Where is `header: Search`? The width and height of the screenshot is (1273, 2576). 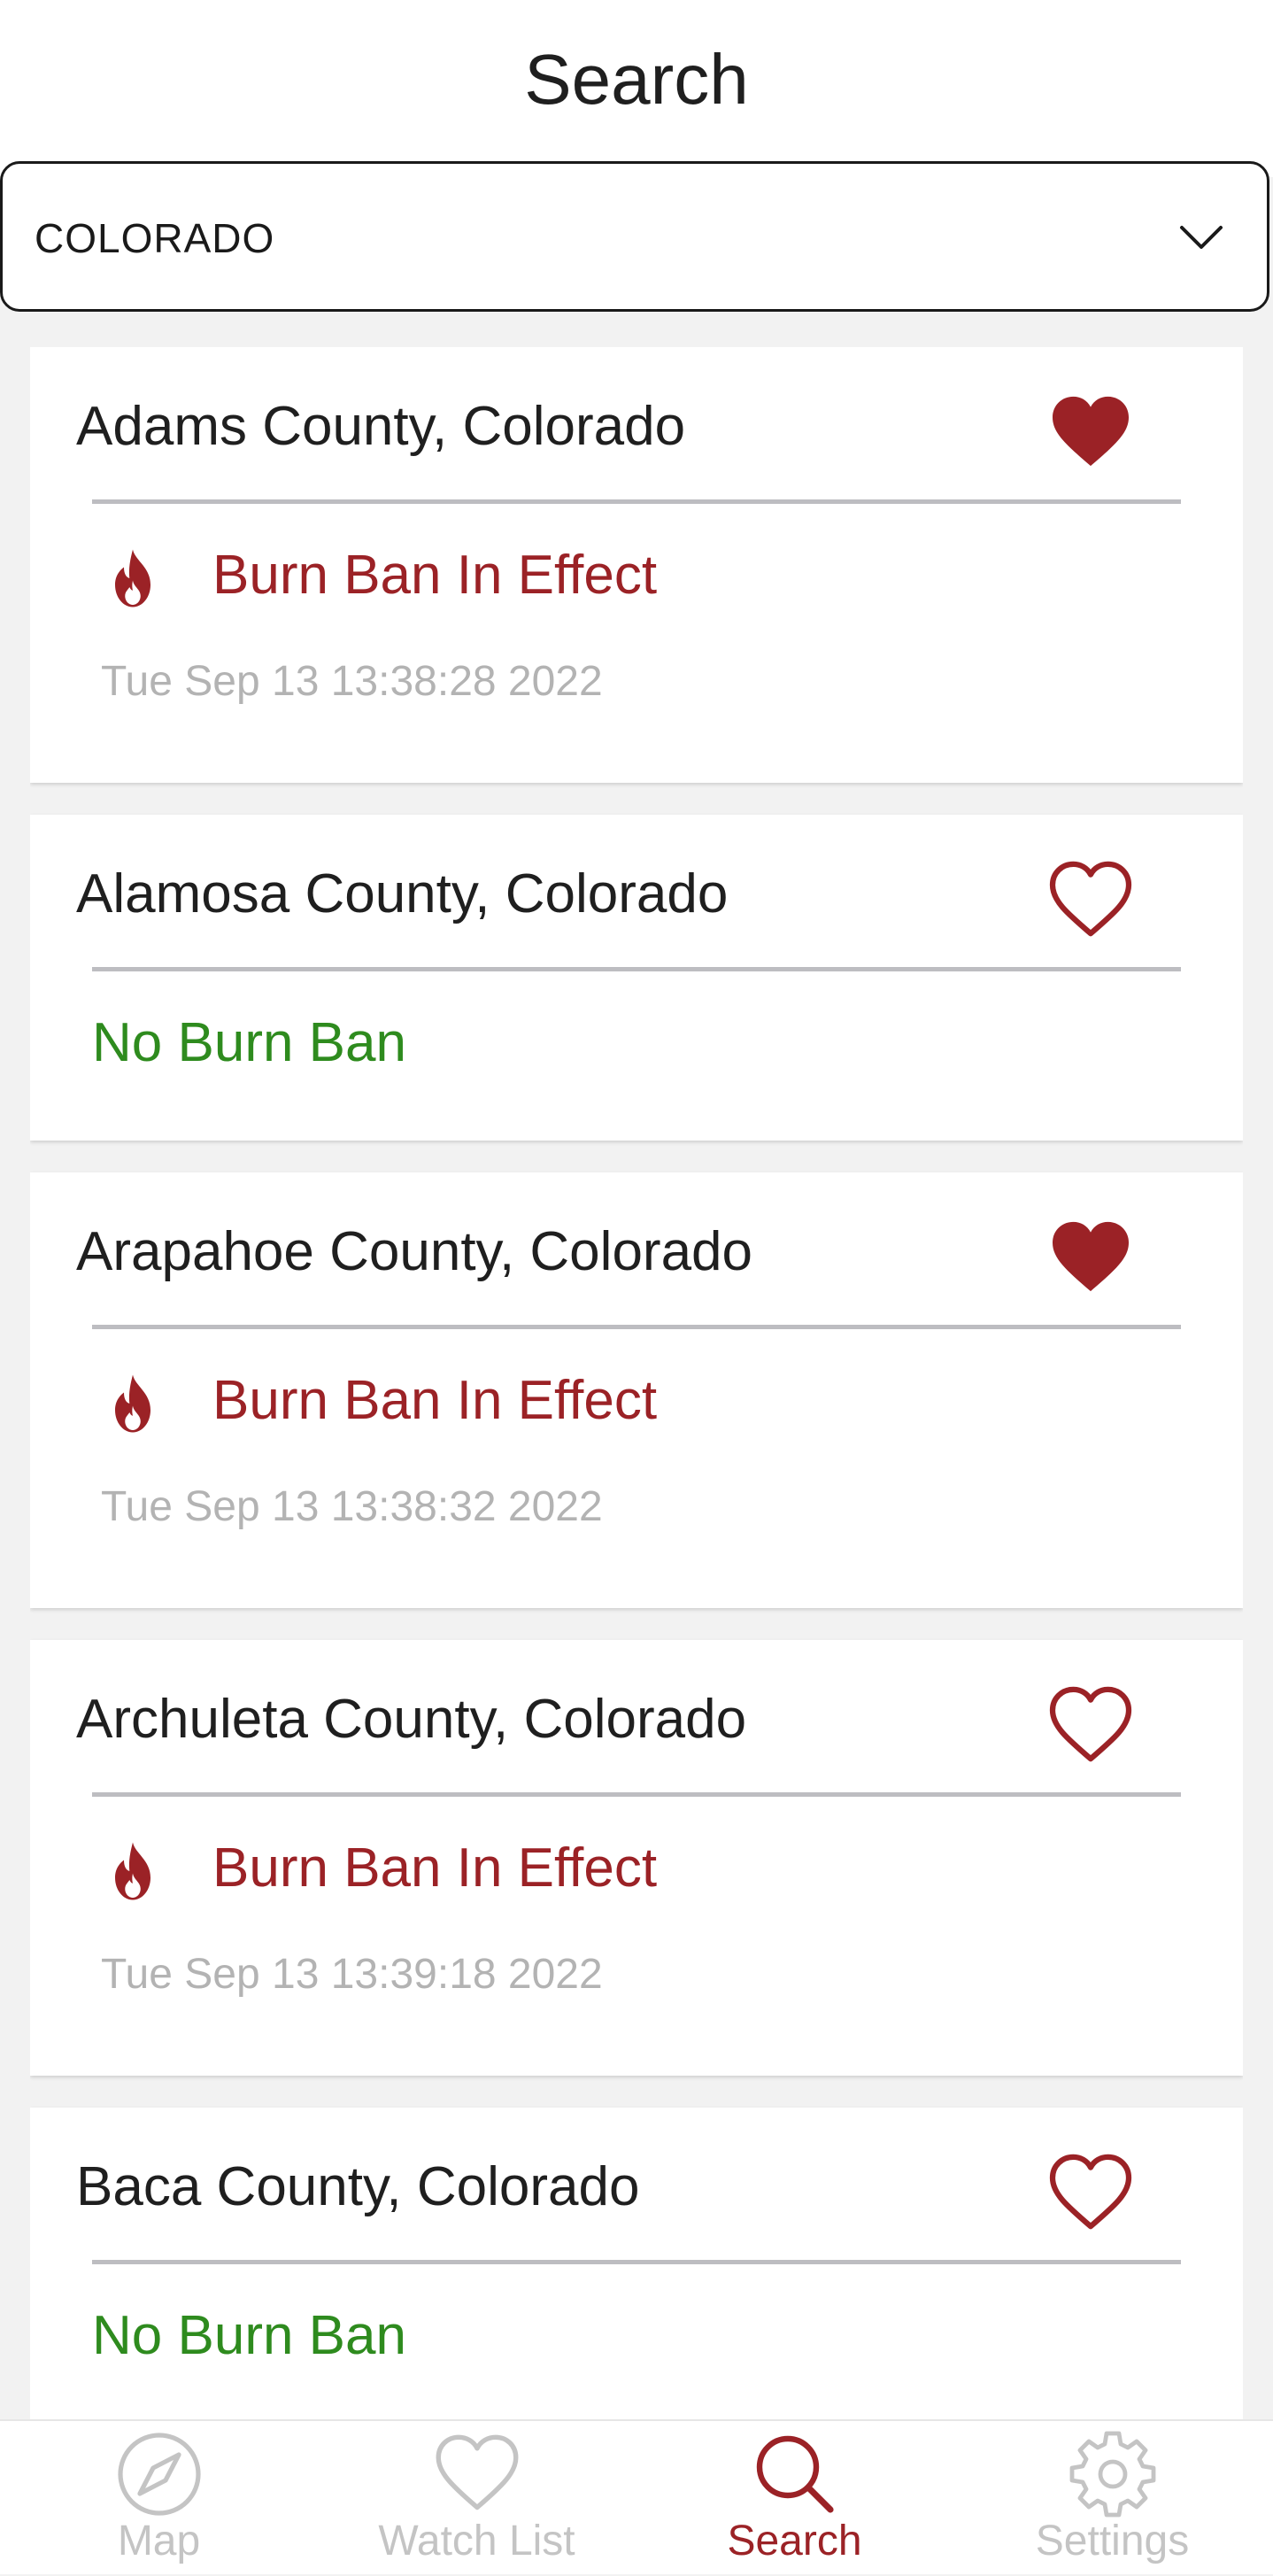
header: Search is located at coordinates (636, 88).